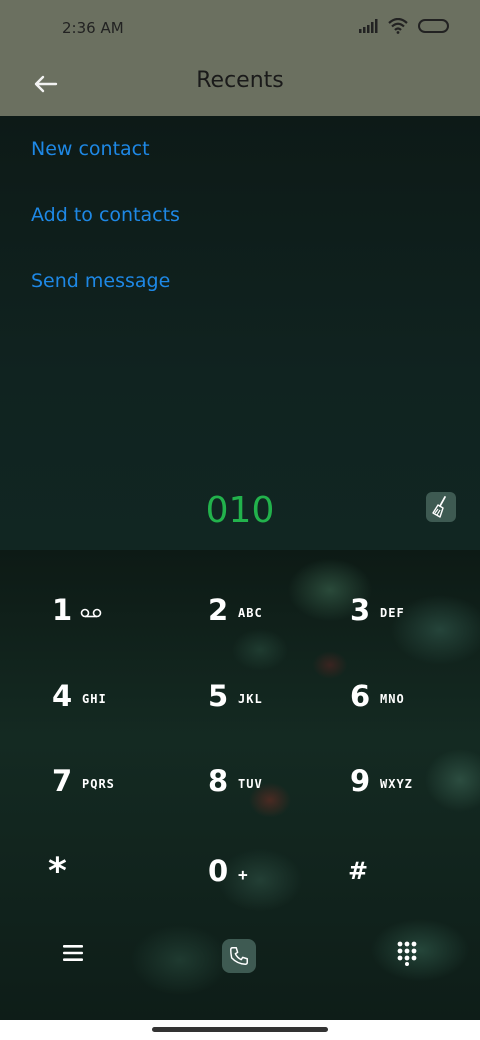  I want to click on key-letters: DEF, so click(392, 613).